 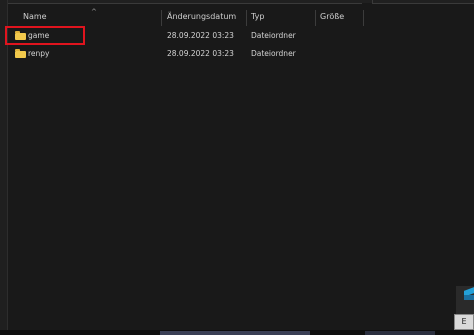 I want to click on file-row-renpy: renpy 28.09.2022 03:23 Dateiordner, so click(x=184, y=53).